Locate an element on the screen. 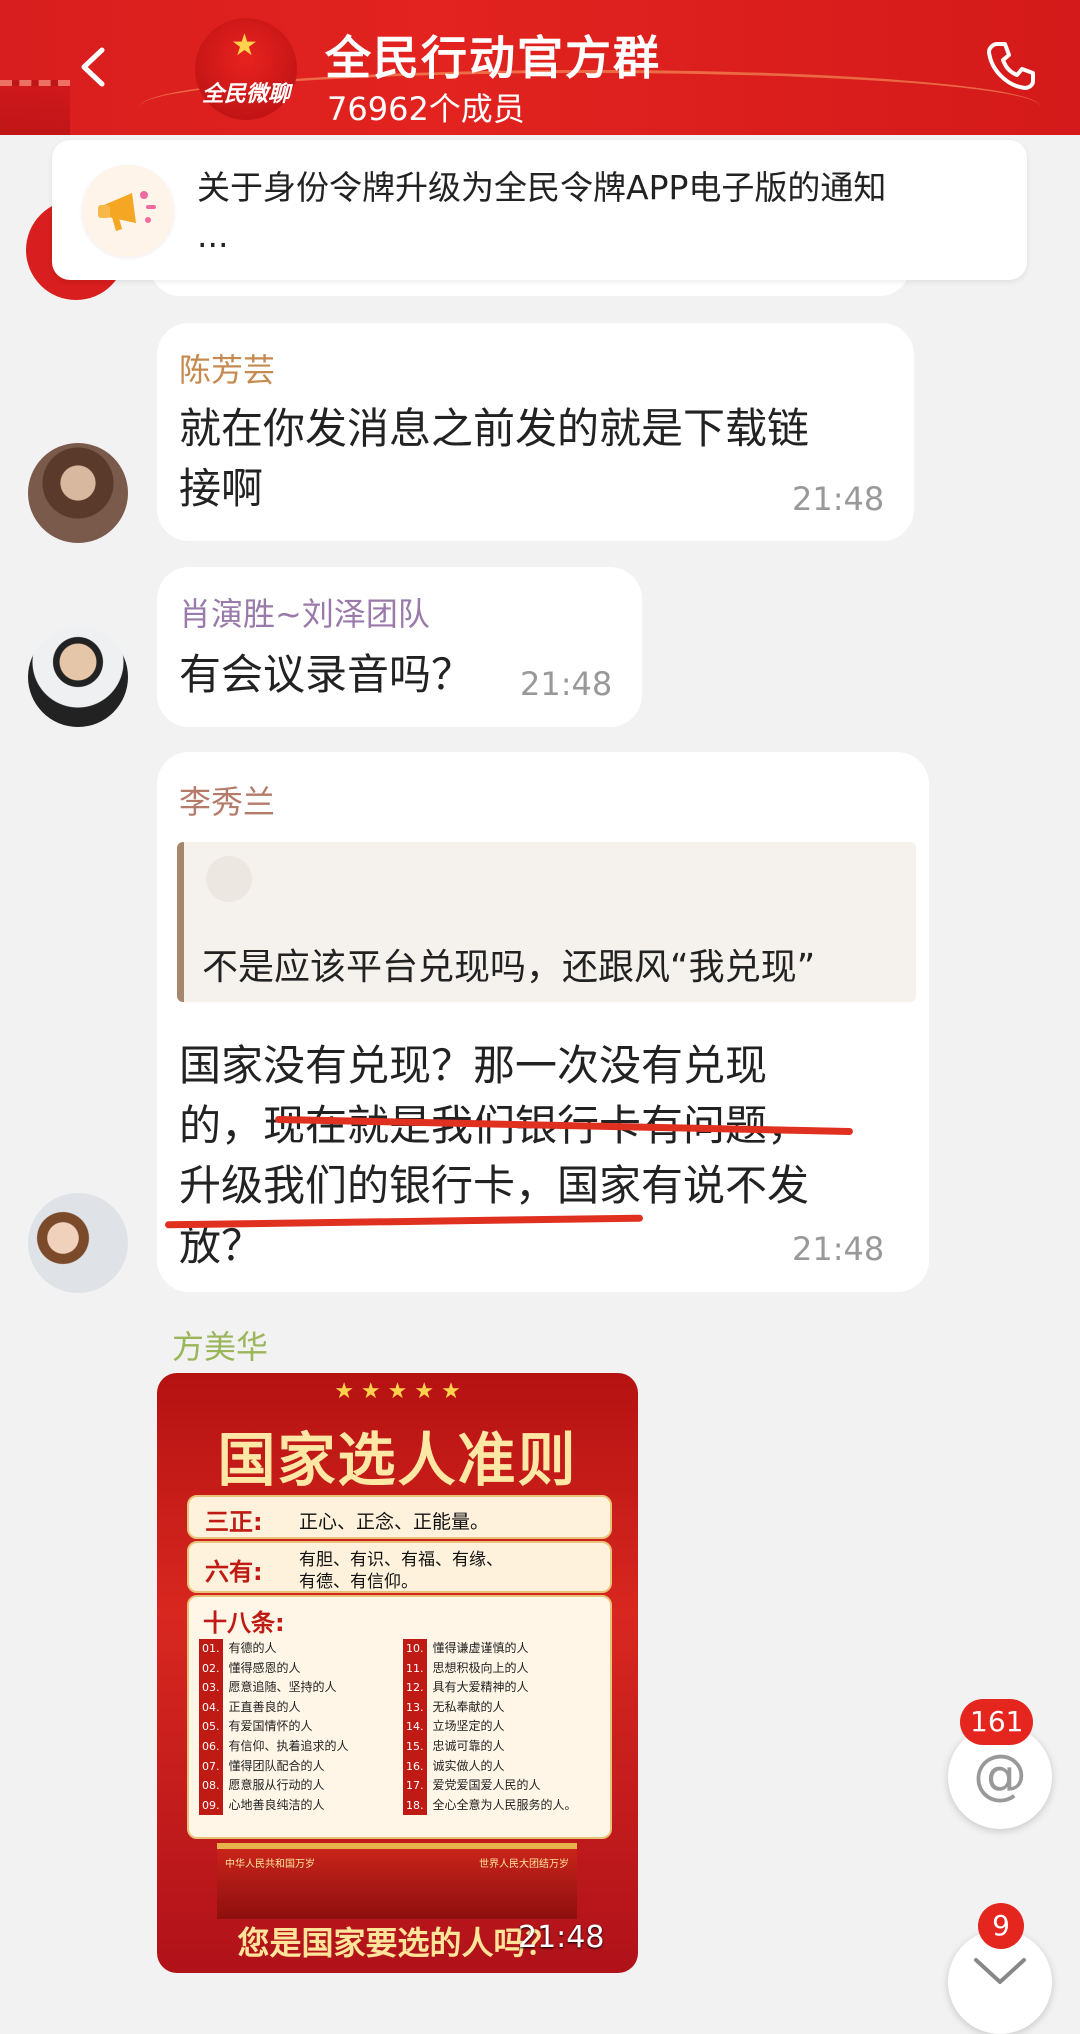 The image size is (1080, 2034). notice-title: 关于身份令牌升级为全民令牌APP电子版的通知 is located at coordinates (542, 187).